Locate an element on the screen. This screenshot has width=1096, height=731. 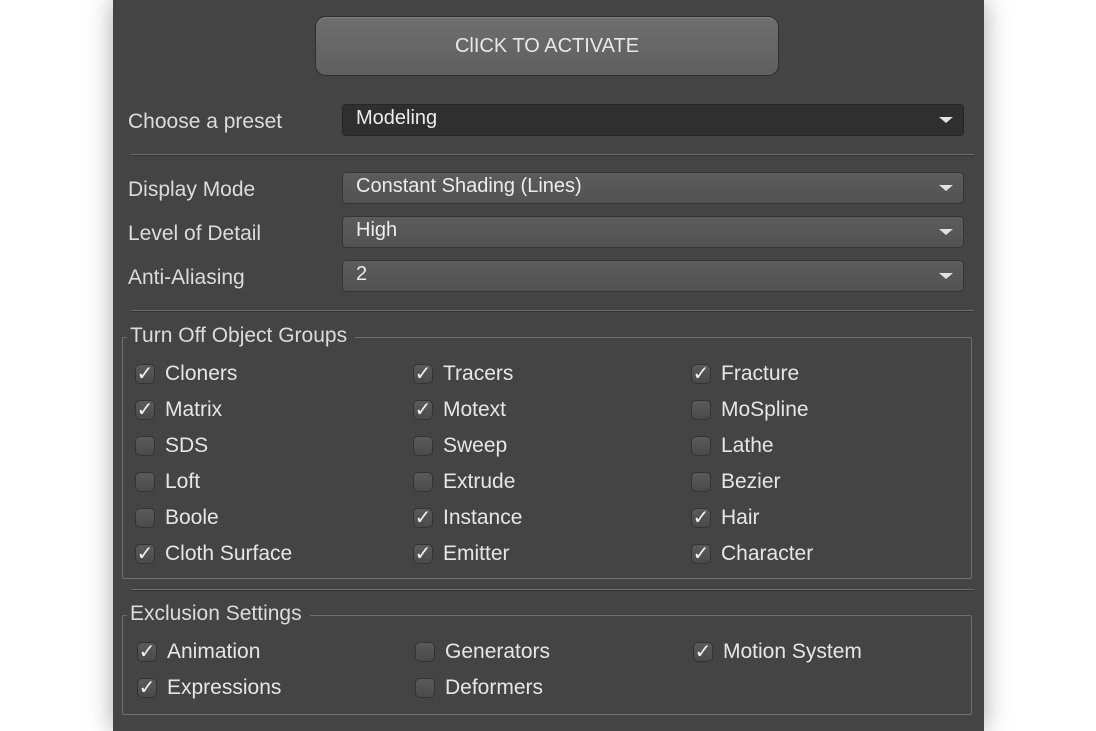
anti-aliasing-value: 2 is located at coordinates (362, 274).